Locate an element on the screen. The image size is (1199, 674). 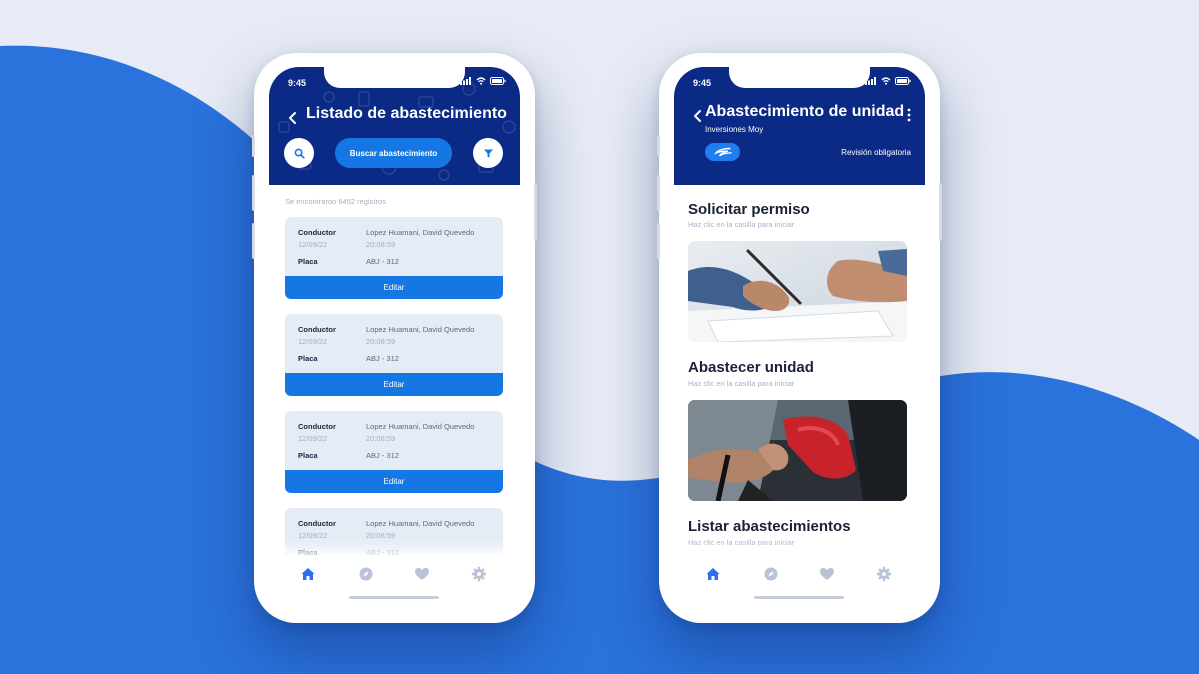
search-icon is located at coordinates (299, 153).